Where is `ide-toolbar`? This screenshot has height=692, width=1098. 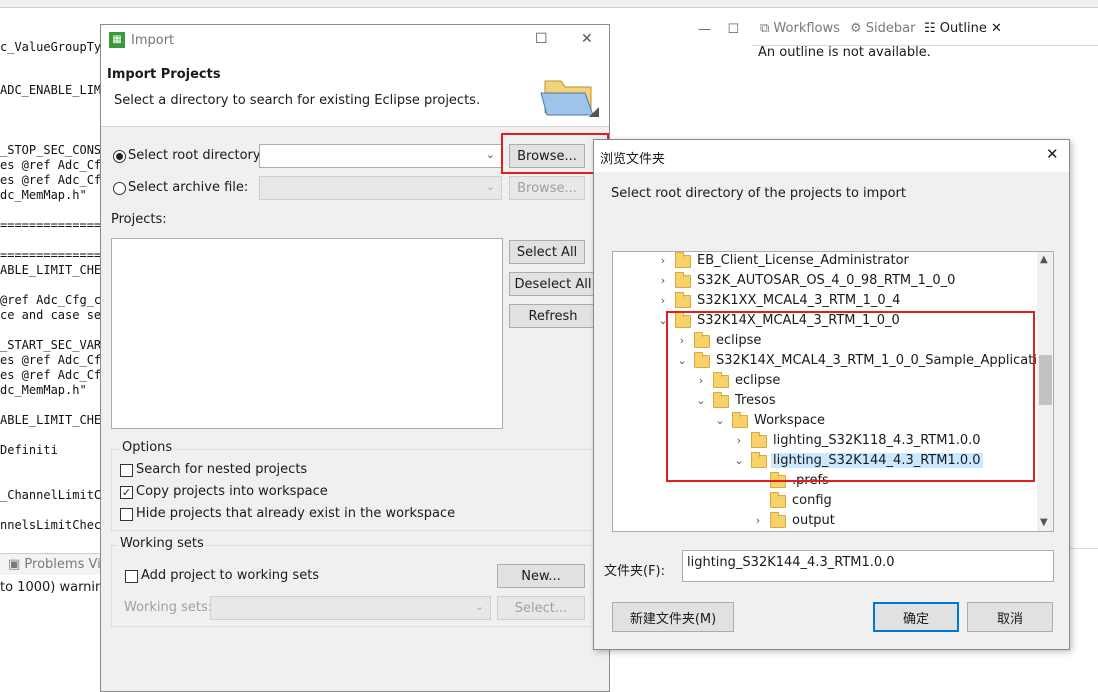 ide-toolbar is located at coordinates (549, 4).